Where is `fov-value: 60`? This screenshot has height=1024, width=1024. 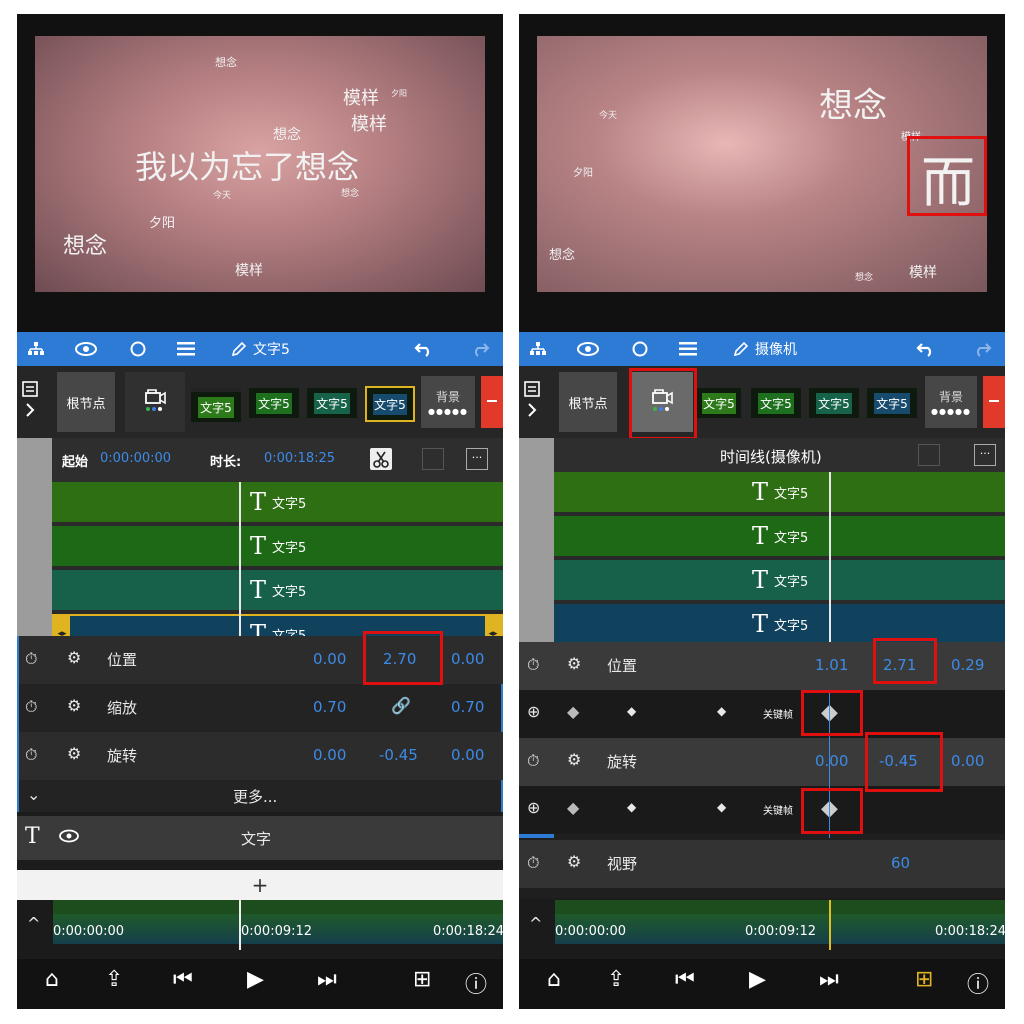 fov-value: 60 is located at coordinates (900, 863).